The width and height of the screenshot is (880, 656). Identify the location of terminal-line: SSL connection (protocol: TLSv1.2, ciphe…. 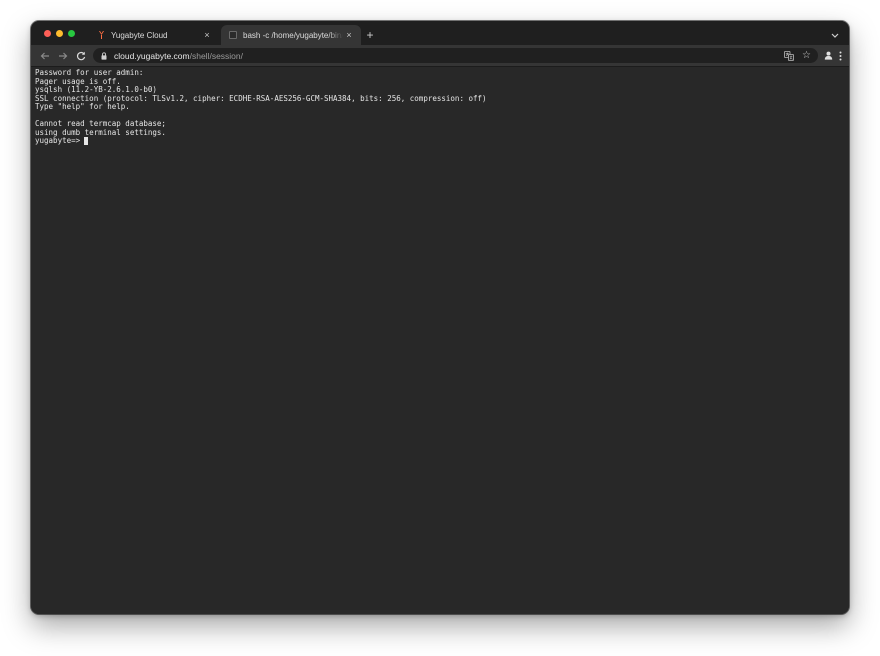
(261, 98).